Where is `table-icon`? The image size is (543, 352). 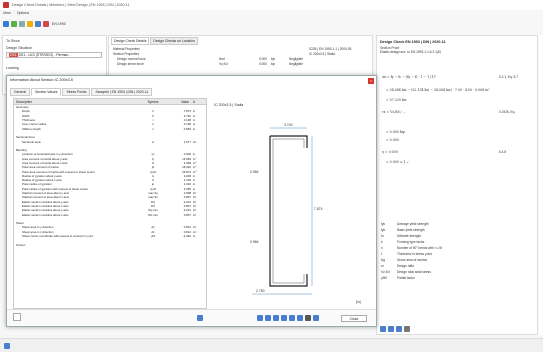
table-icon is located at coordinates (38, 23).